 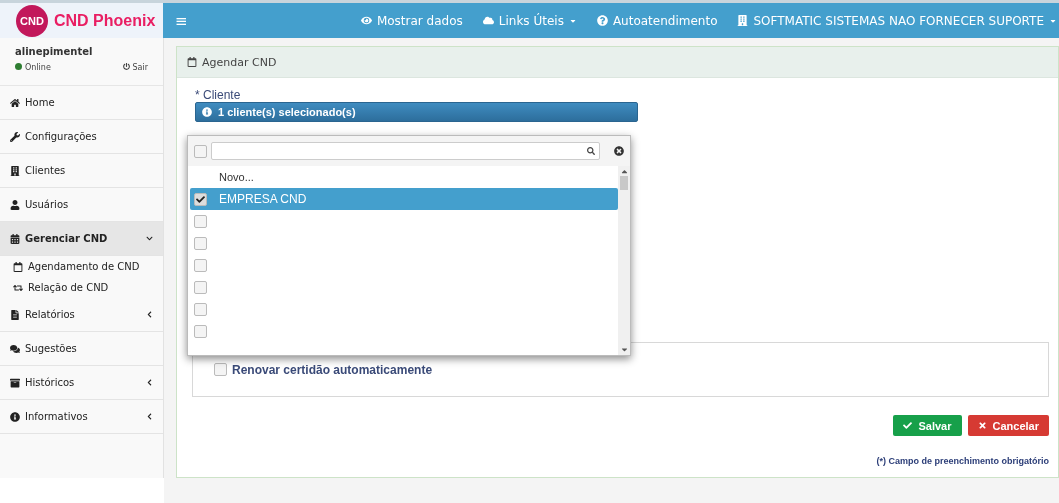 I want to click on sidebar-label: Usuários, so click(x=47, y=204).